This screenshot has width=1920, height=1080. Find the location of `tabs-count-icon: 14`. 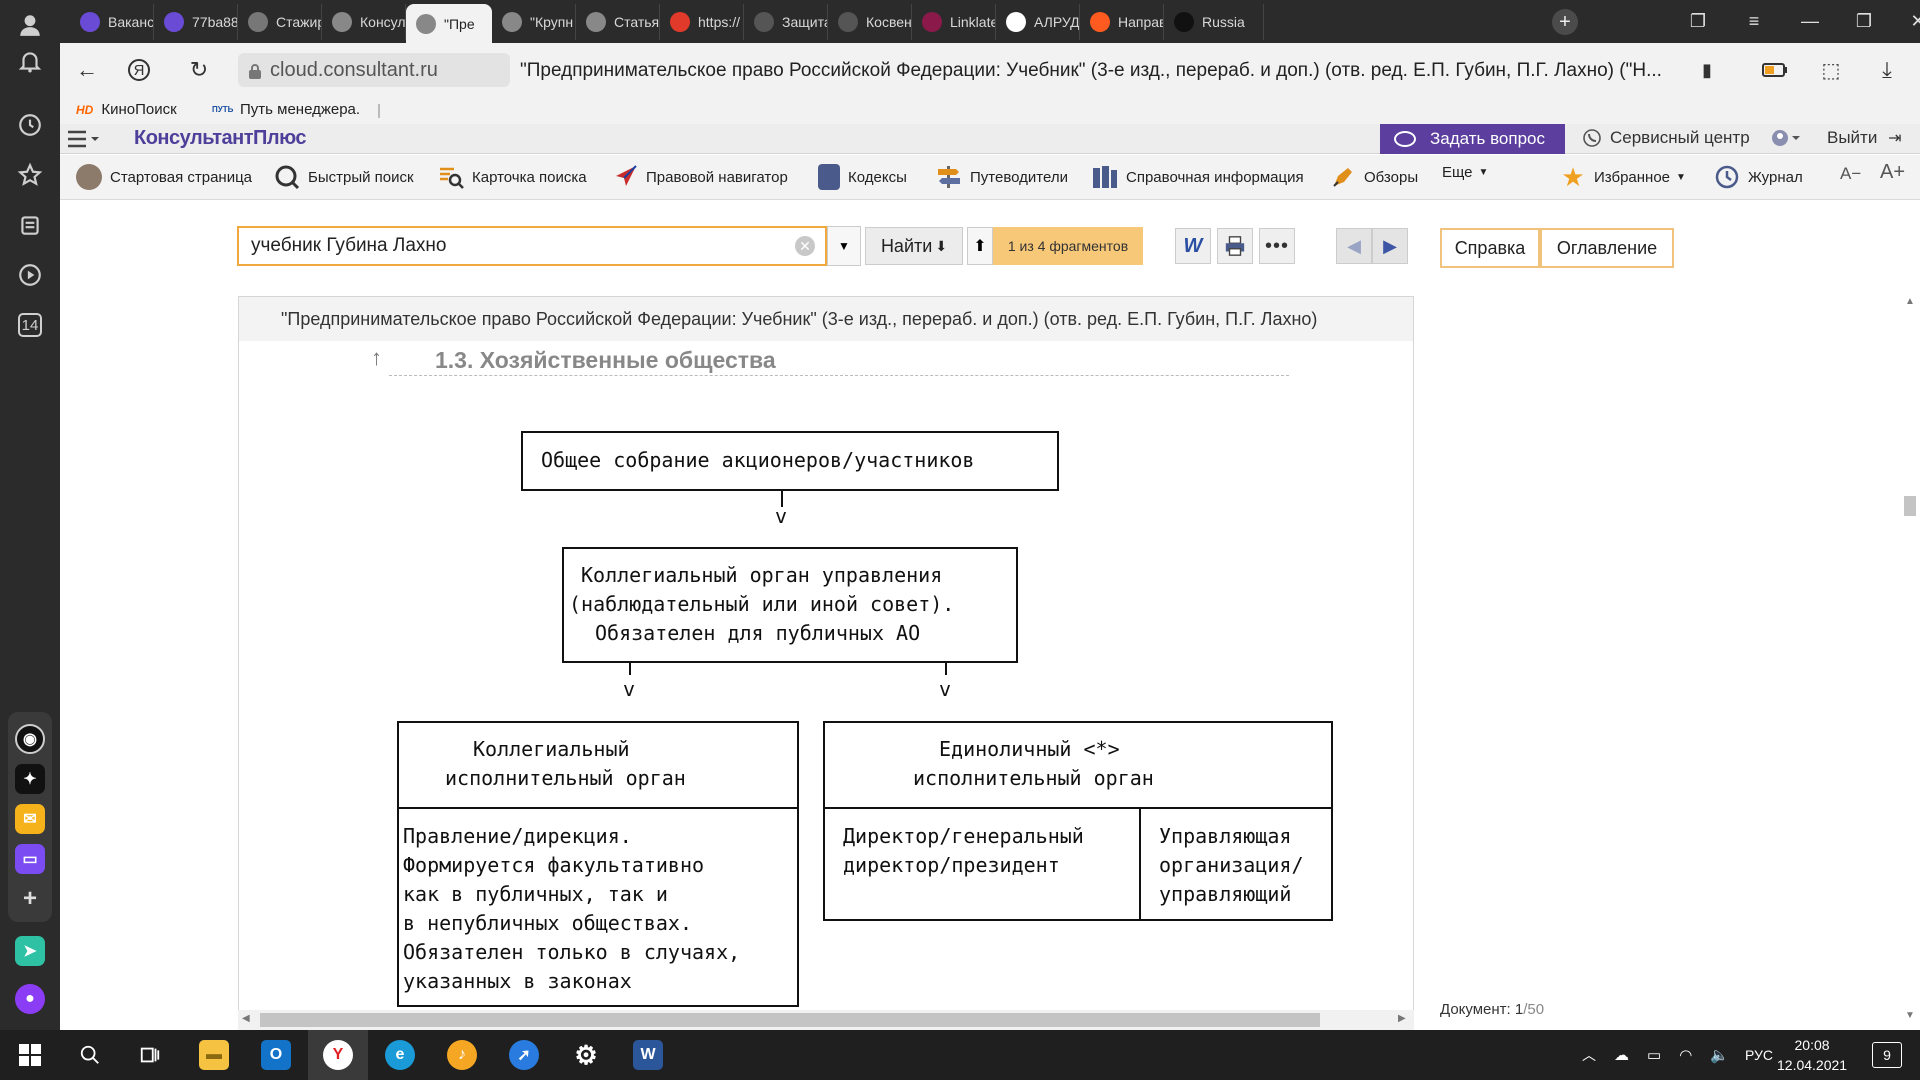

tabs-count-icon: 14 is located at coordinates (30, 325).